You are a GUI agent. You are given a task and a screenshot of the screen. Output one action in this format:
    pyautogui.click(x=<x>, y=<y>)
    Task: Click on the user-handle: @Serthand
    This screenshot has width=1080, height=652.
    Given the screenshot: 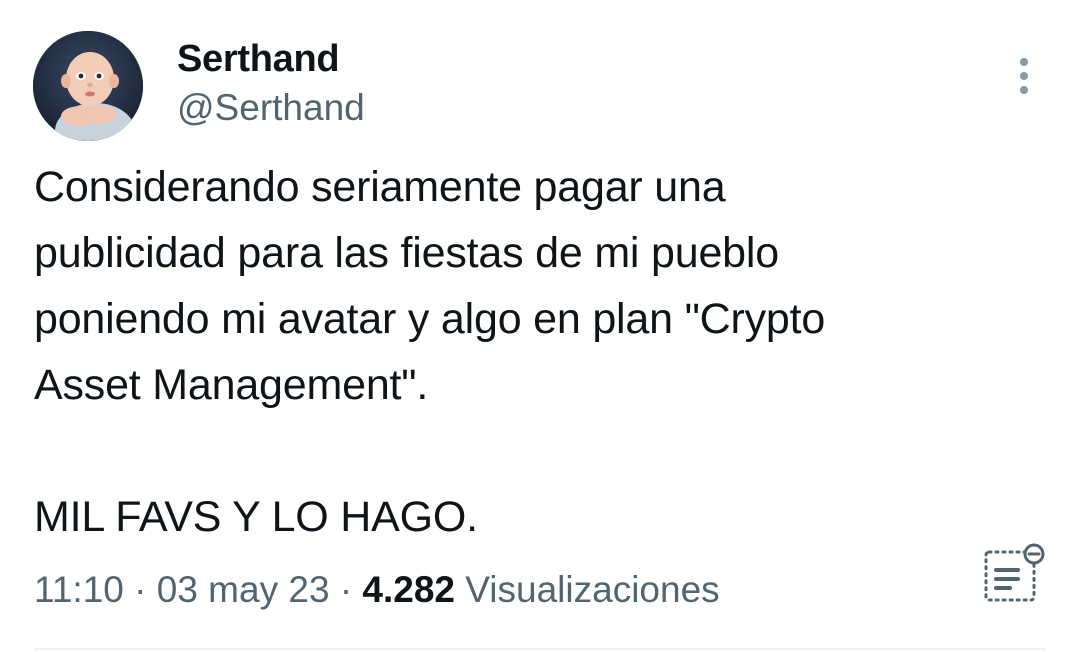 What is the action you would take?
    pyautogui.click(x=271, y=108)
    